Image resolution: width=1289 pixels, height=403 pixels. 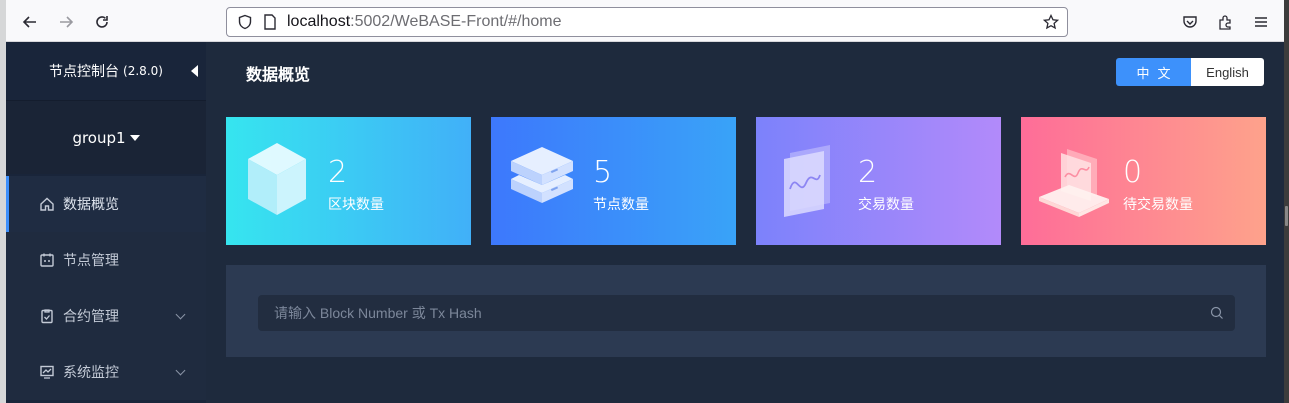 What do you see at coordinates (807, 181) in the screenshot?
I see `chart-panel-icon` at bounding box center [807, 181].